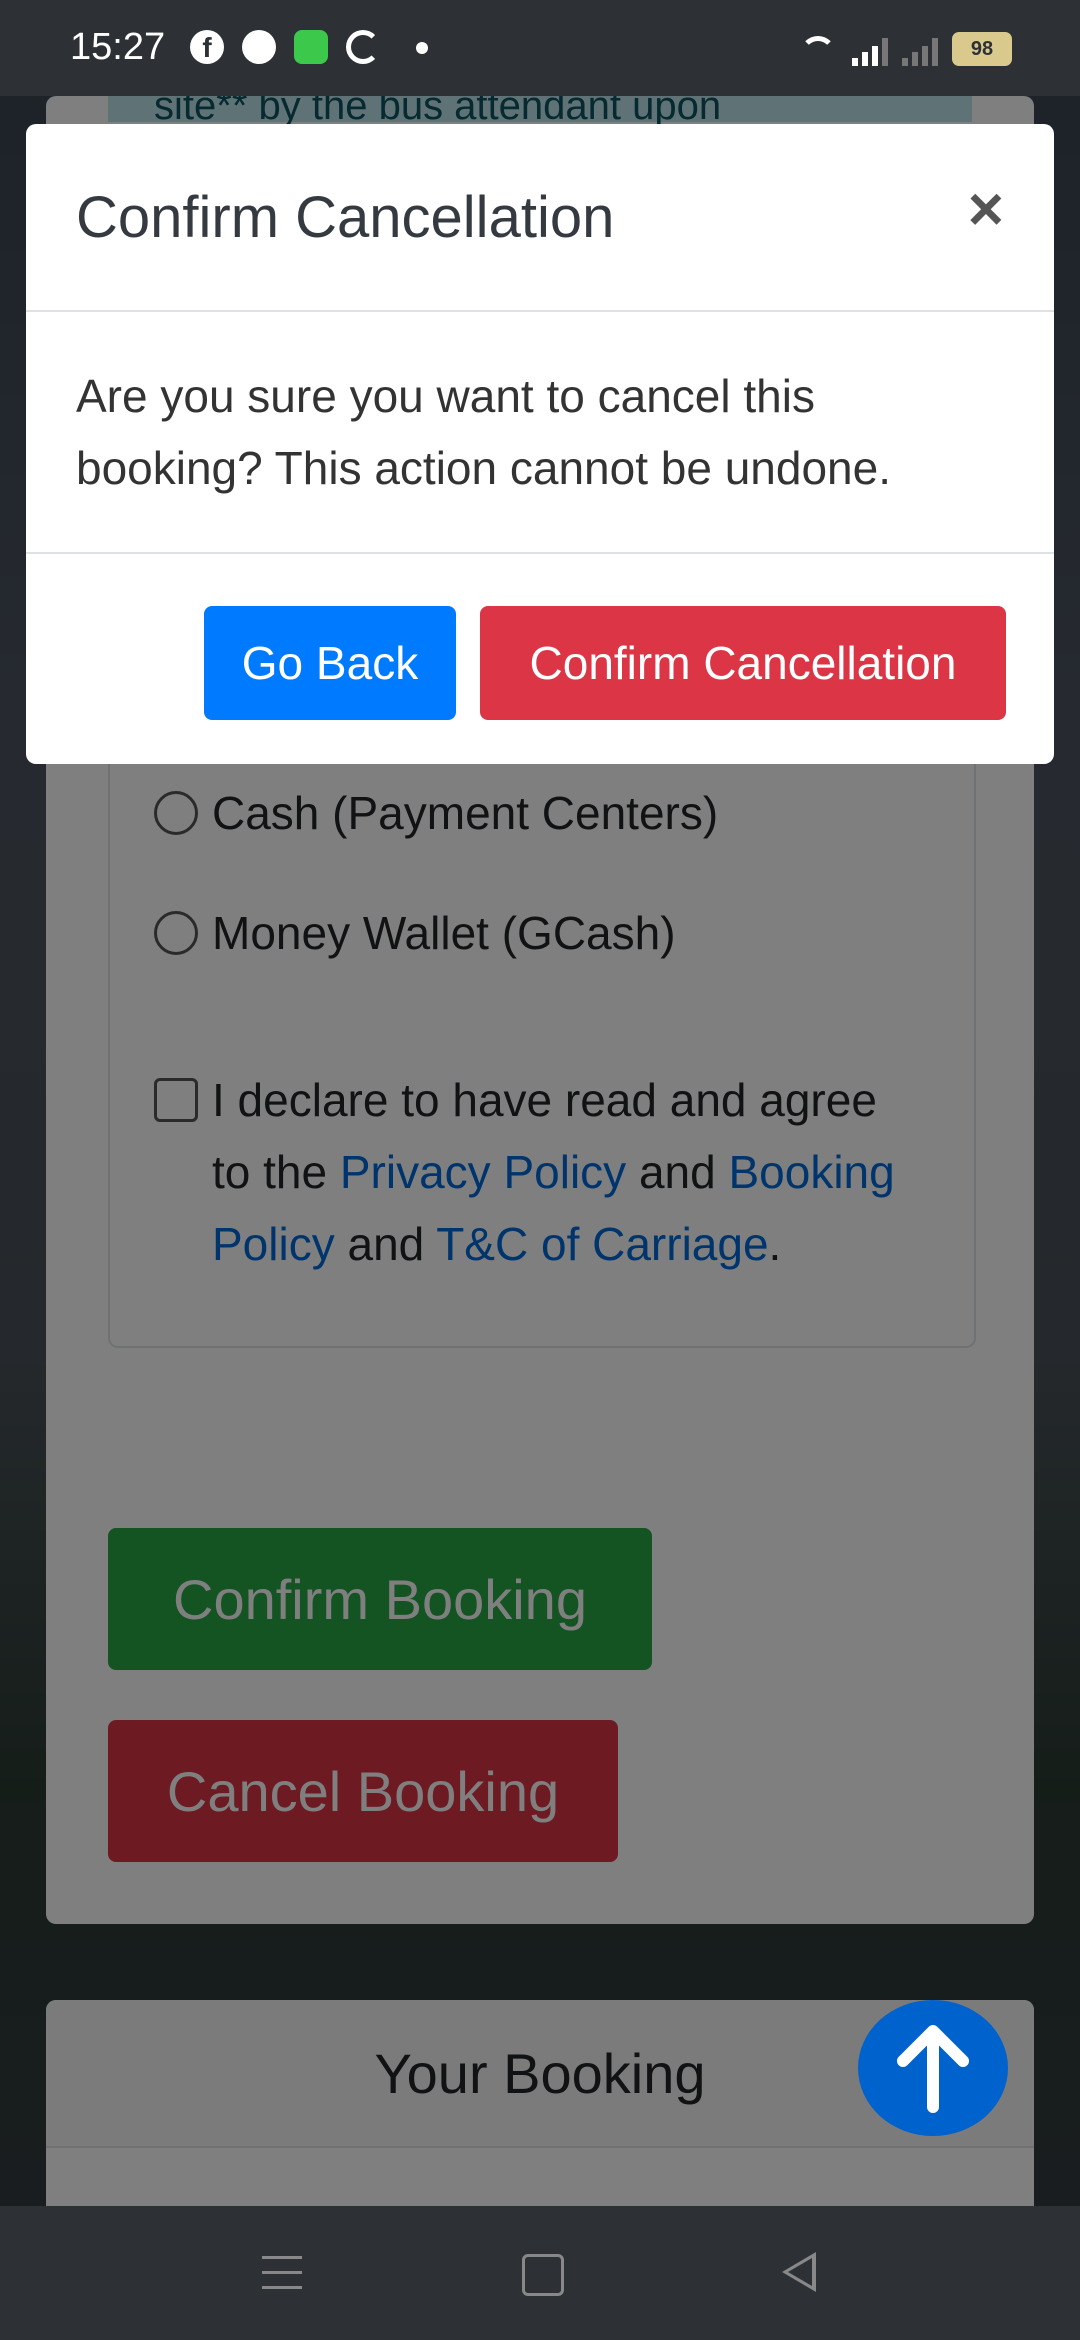 The width and height of the screenshot is (1080, 2340). I want to click on scroll-to-top-button, so click(933, 2068).